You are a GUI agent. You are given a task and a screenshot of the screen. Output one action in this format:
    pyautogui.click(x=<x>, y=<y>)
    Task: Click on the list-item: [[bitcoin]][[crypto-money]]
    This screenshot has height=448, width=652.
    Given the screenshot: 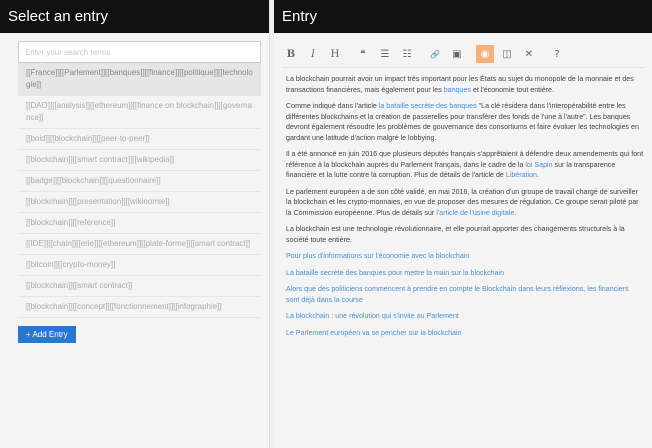 What is the action you would take?
    pyautogui.click(x=139, y=265)
    